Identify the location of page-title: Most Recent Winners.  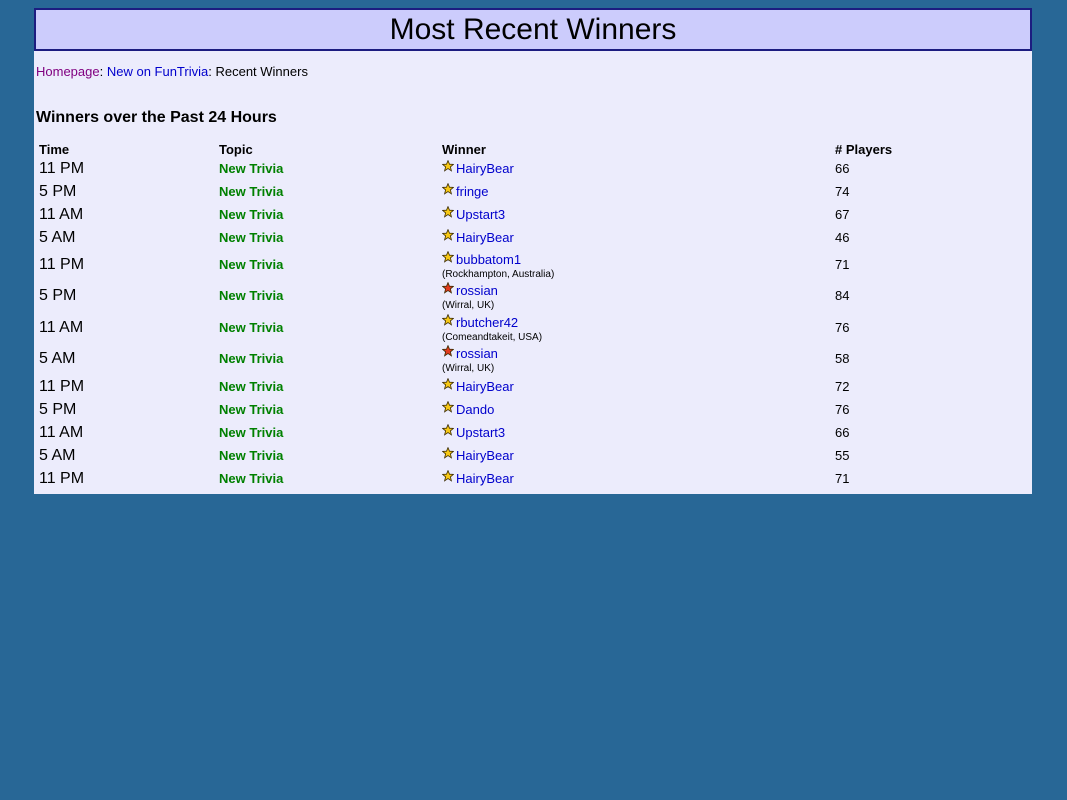
(533, 29).